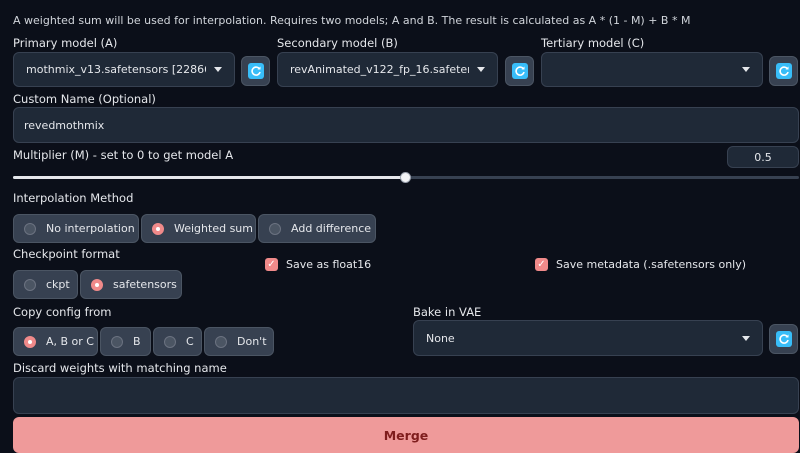  Describe the element at coordinates (177, 341) in the screenshot. I see `radio-c: C` at that location.